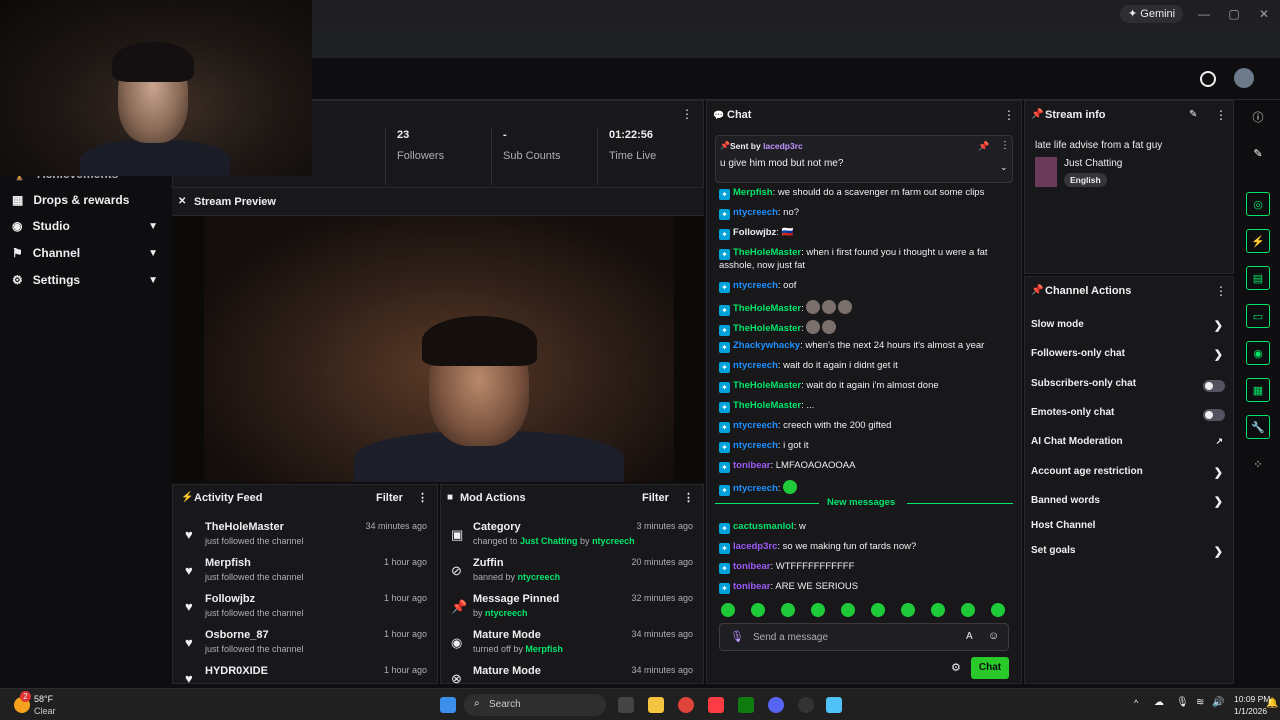 This screenshot has height=720, width=1280. What do you see at coordinates (1200, 702) in the screenshot?
I see `wifi-icon: ≋` at bounding box center [1200, 702].